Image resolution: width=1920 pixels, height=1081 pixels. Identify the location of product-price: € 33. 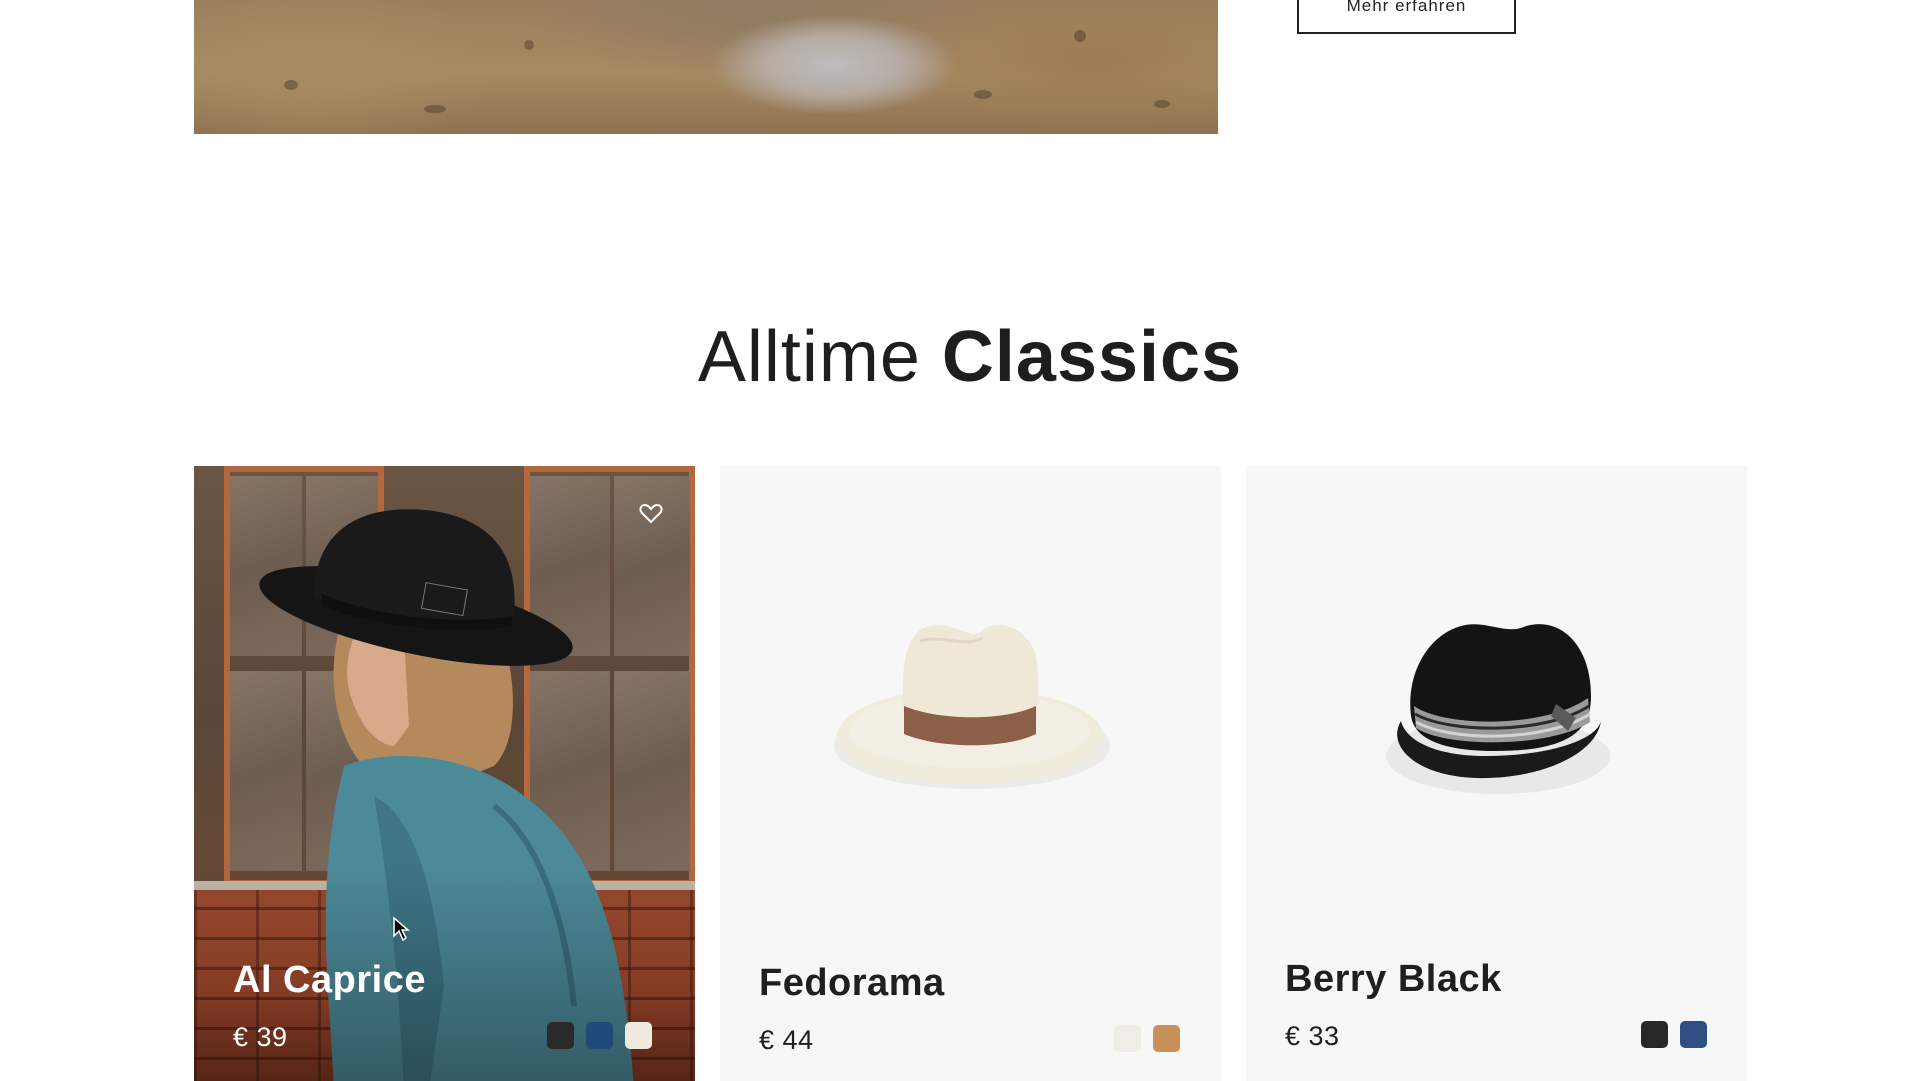
(1312, 1036).